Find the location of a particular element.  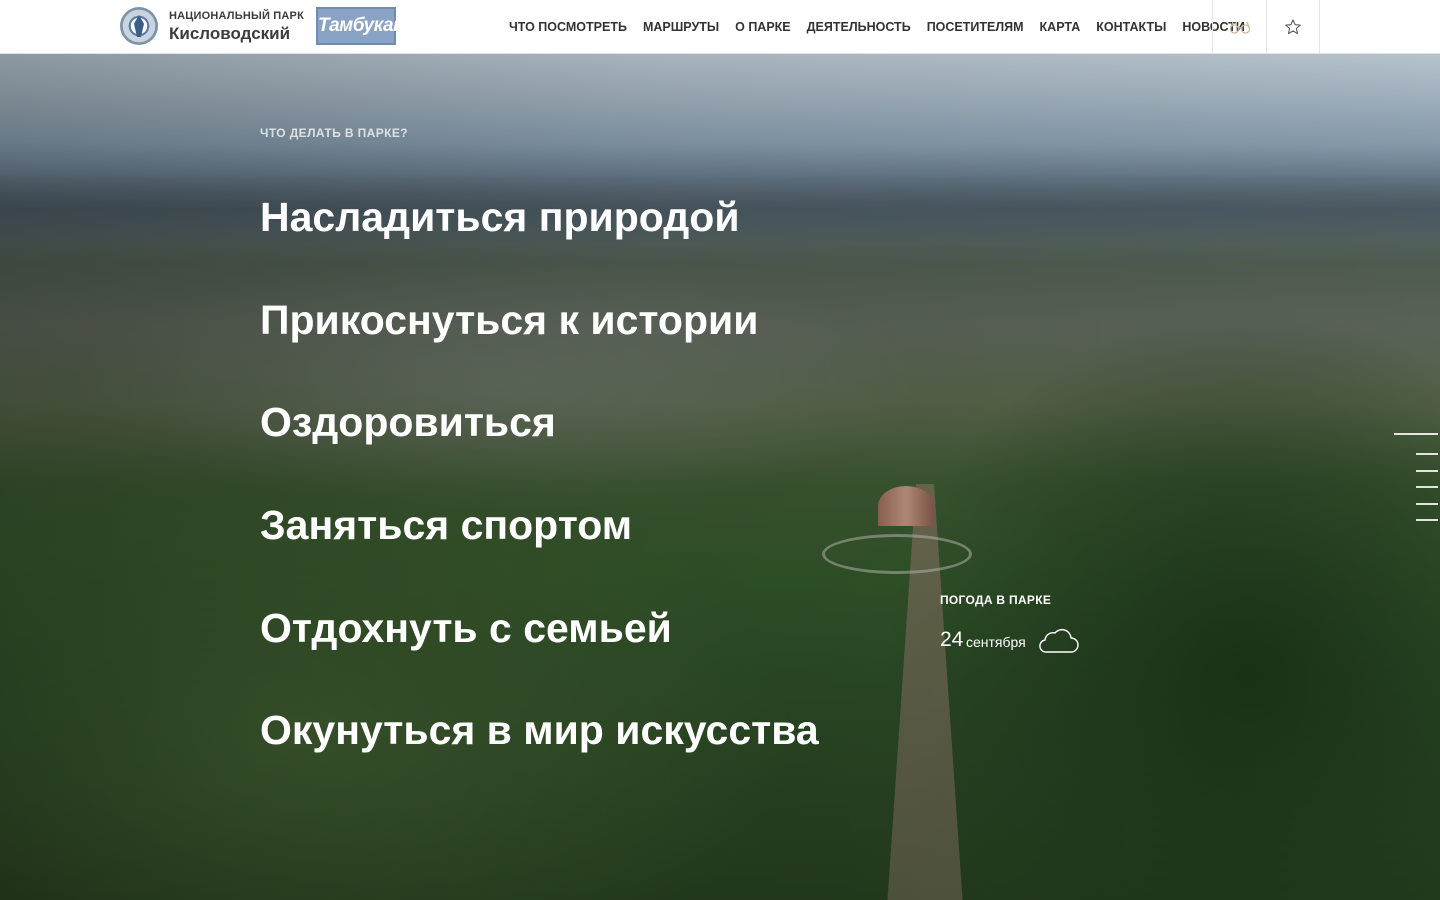

nav-item-activity: ДЕЯТЕЛЬНОСТЬ is located at coordinates (859, 27).